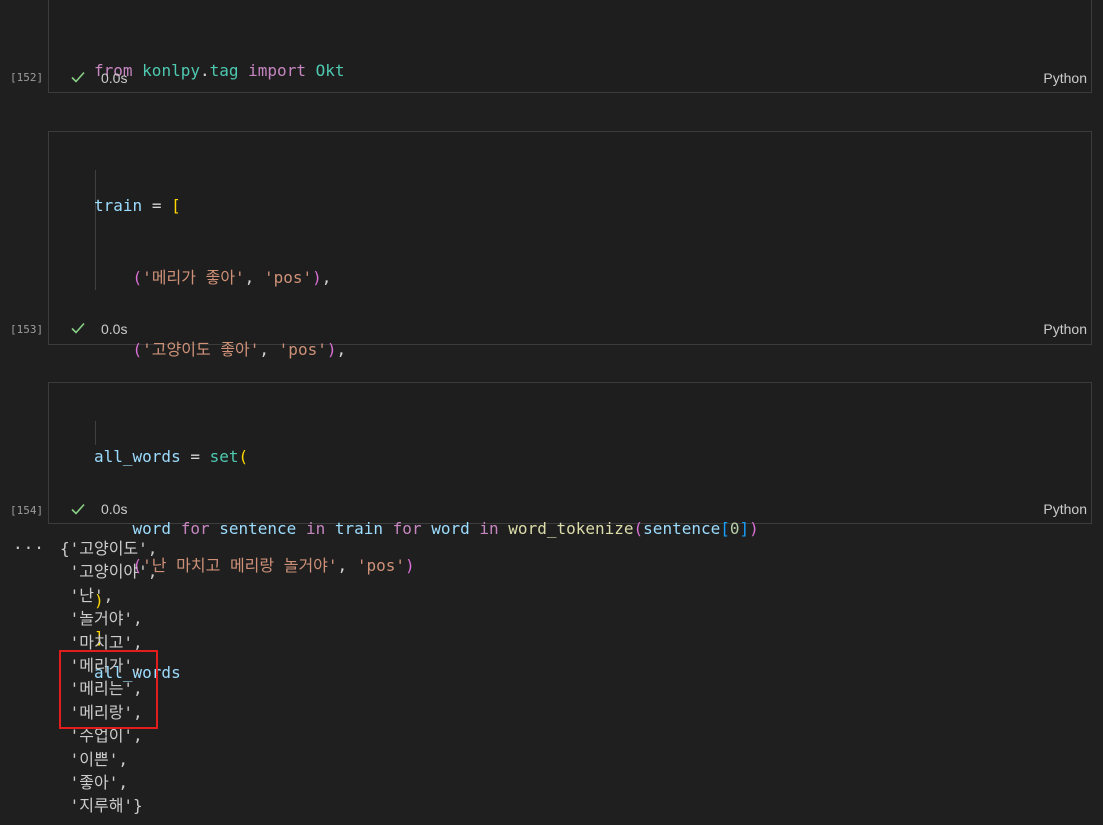  I want to click on output-line: '난',, so click(87, 595).